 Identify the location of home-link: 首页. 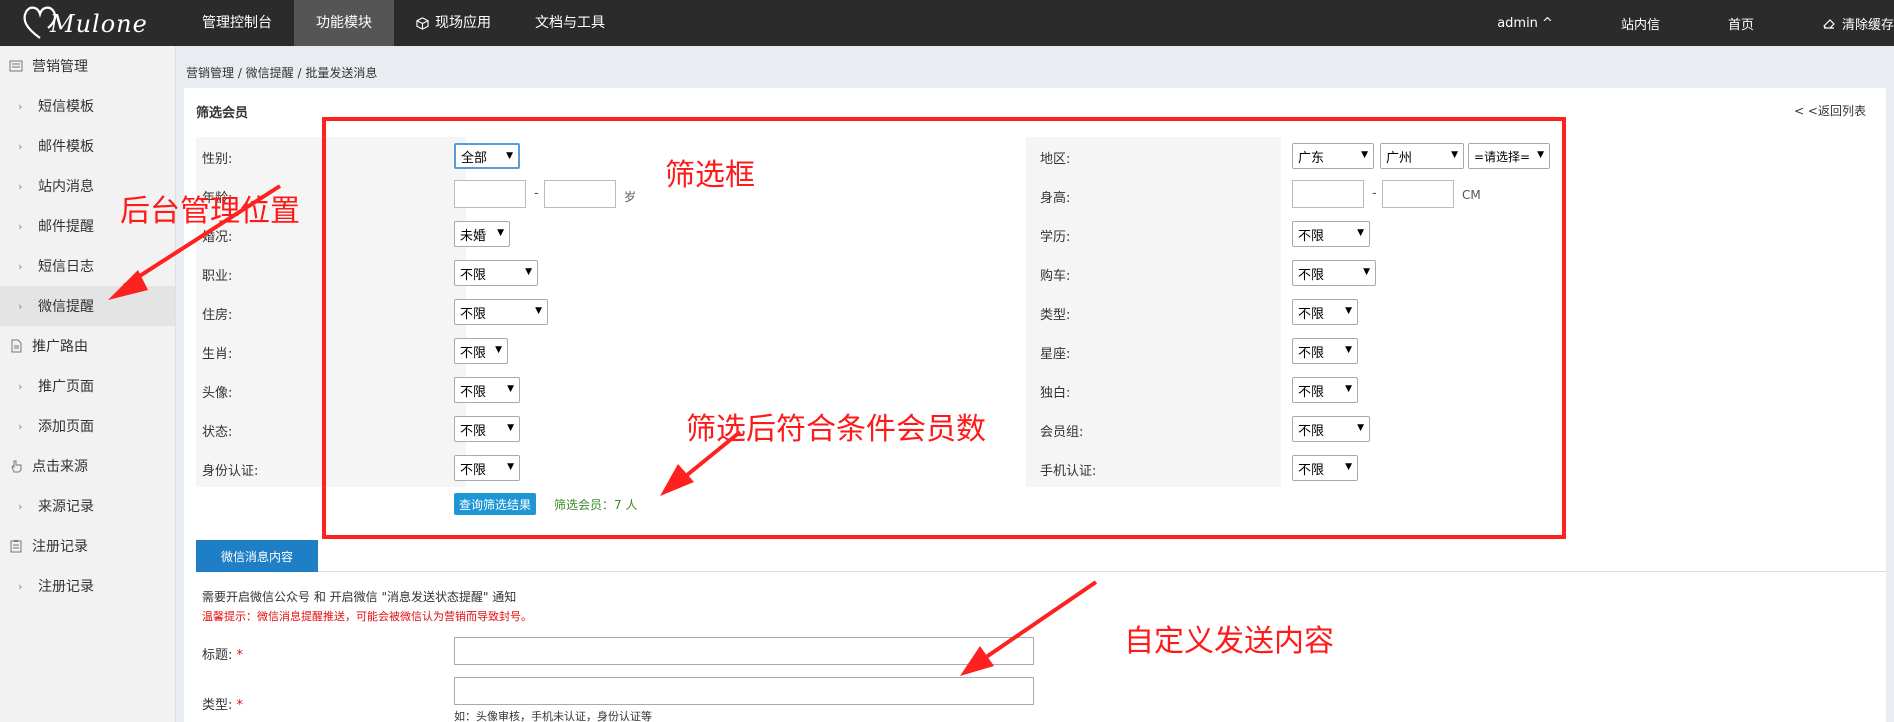
(1741, 23).